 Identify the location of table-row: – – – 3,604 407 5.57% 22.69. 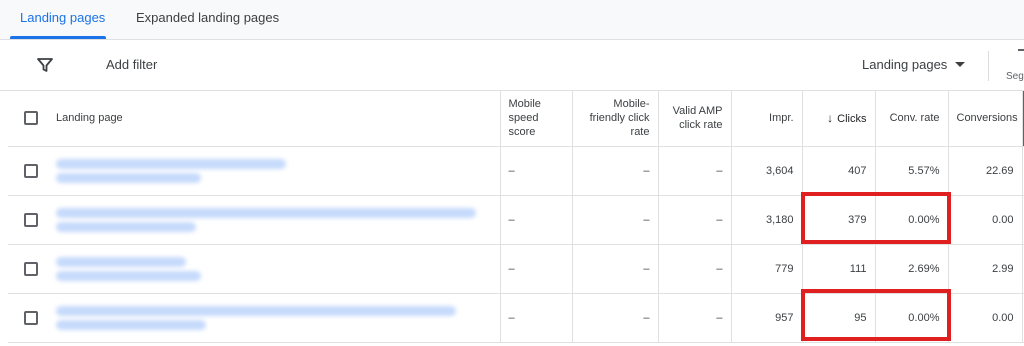
(516, 171).